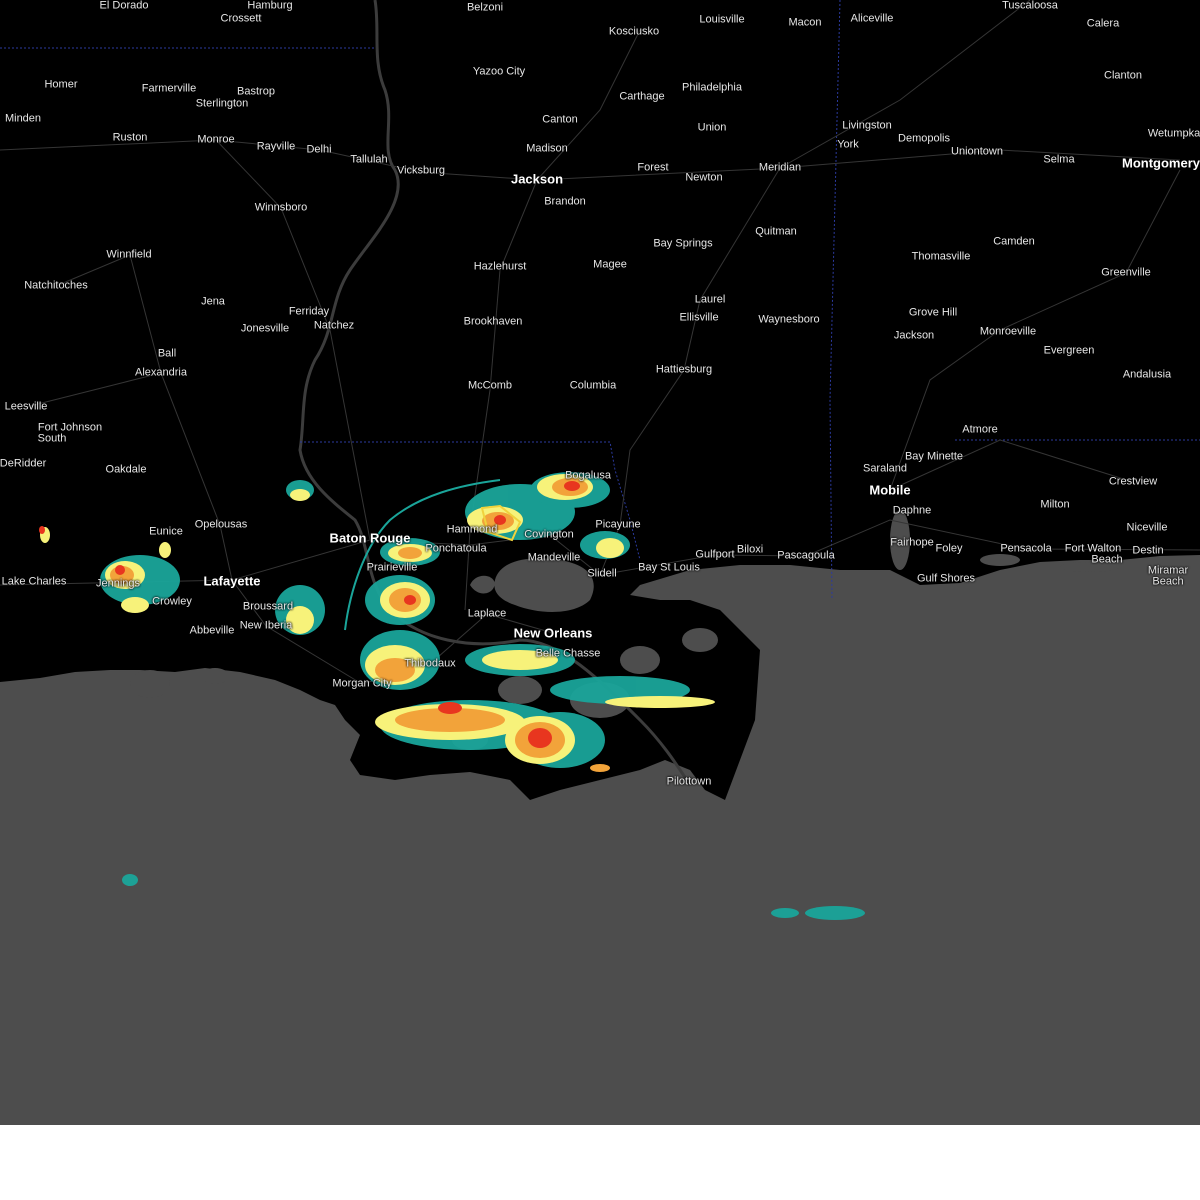  Describe the element at coordinates (1026, 548) in the screenshot. I see `city-label: Pensacola` at that location.